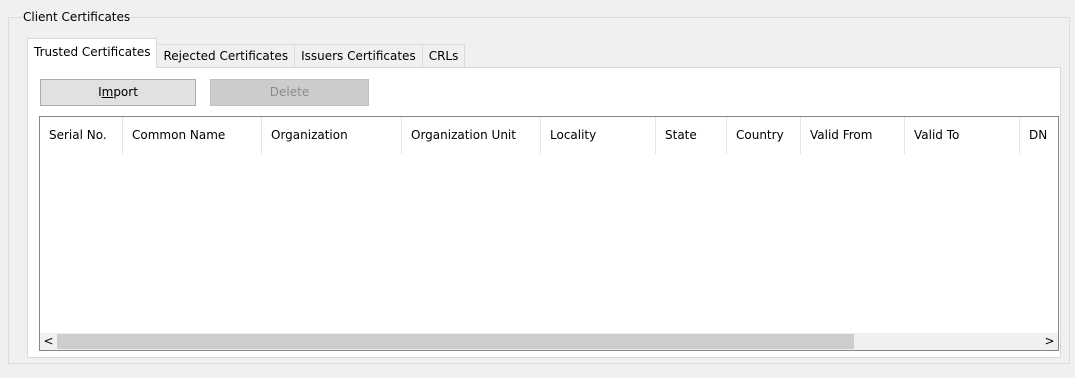  Describe the element at coordinates (226, 56) in the screenshot. I see `tab-rejected-certificates: Rejected Certificates` at that location.